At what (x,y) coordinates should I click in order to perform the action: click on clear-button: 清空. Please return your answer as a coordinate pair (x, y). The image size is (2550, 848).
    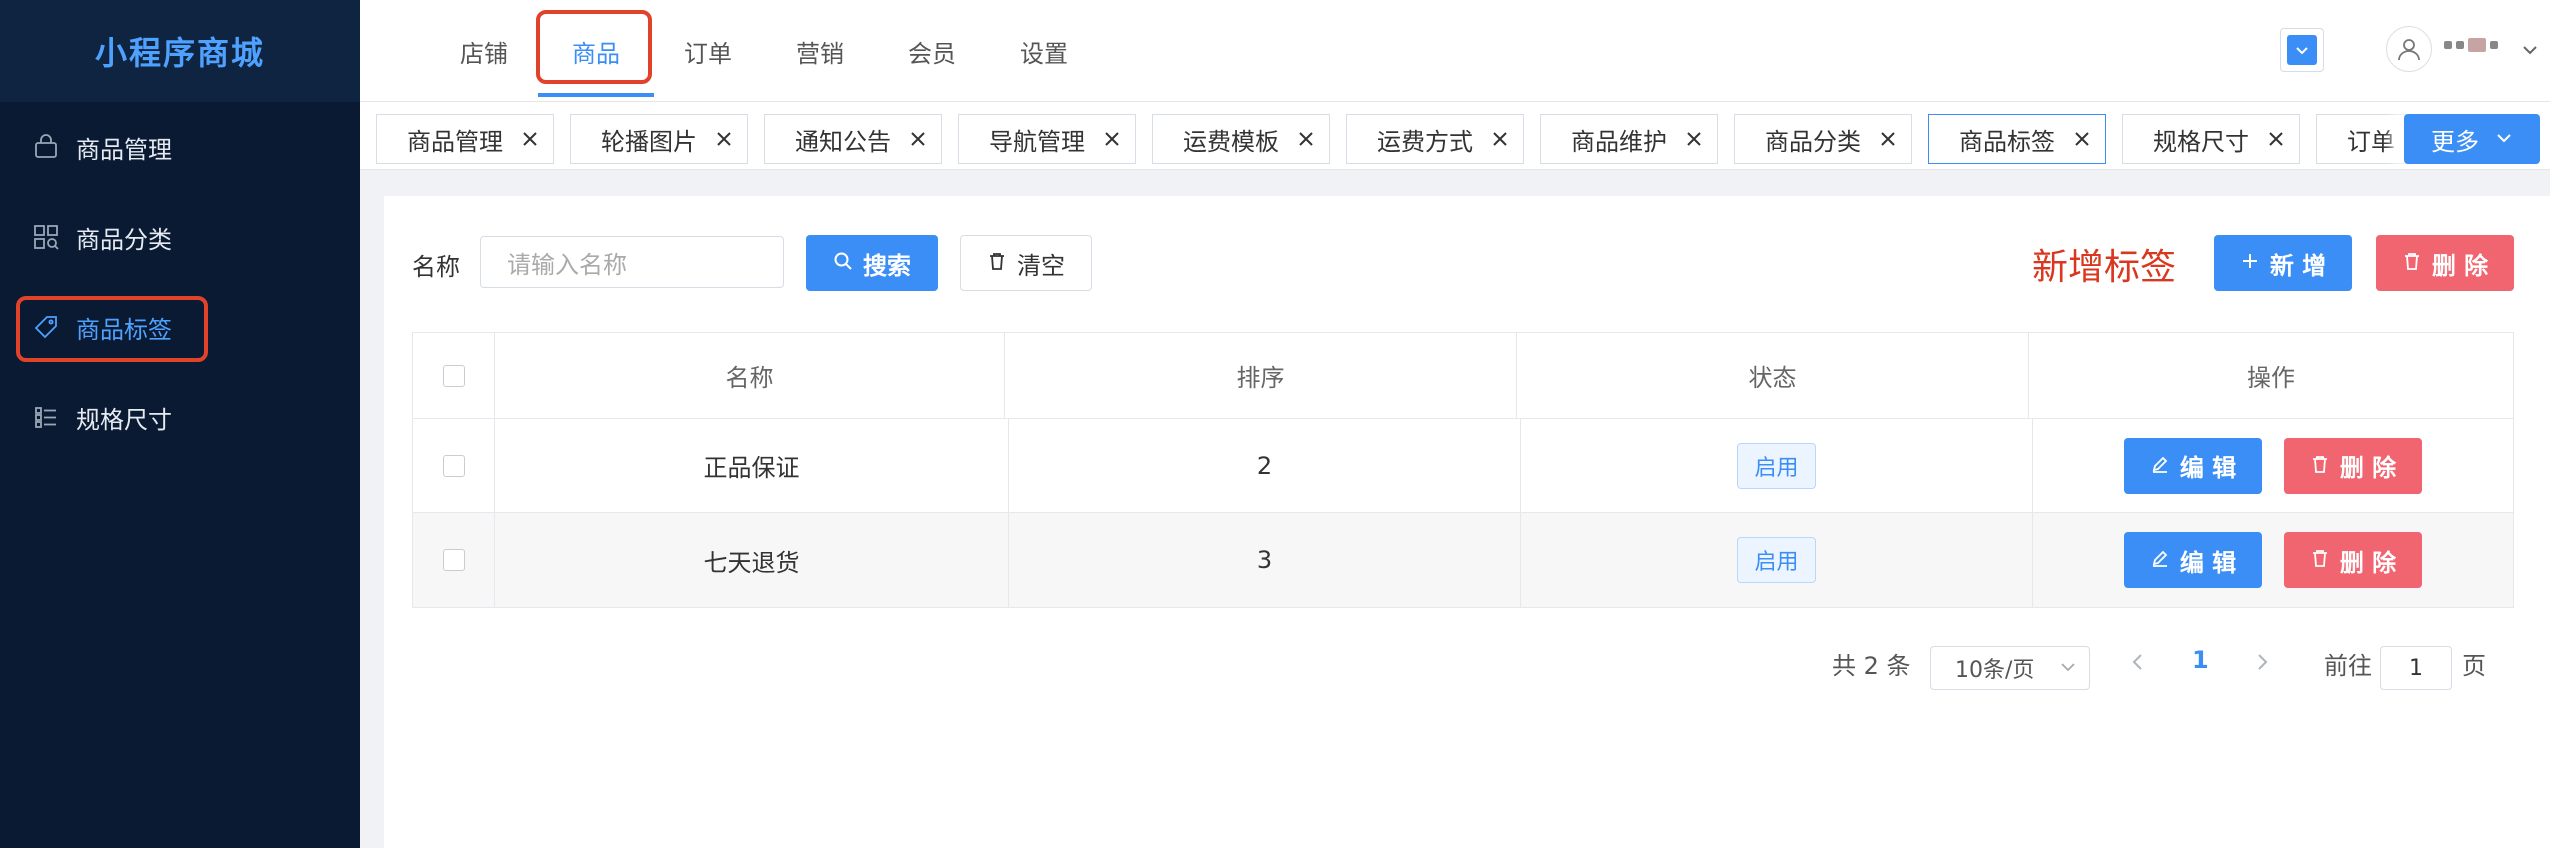
    Looking at the image, I should click on (1026, 263).